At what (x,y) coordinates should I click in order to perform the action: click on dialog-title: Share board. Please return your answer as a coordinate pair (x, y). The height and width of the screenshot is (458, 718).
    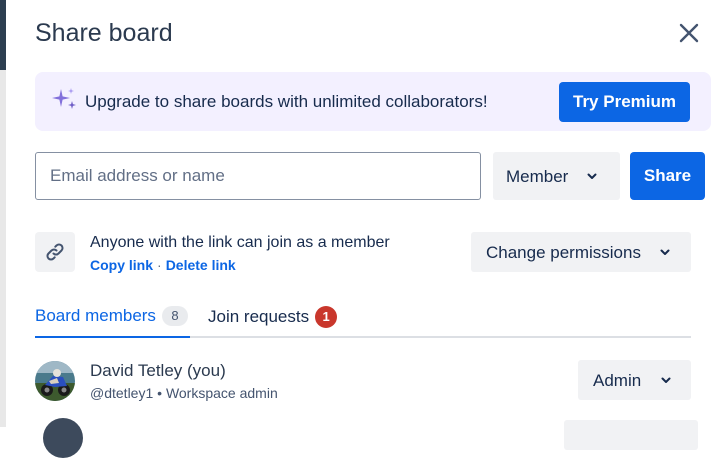
    Looking at the image, I should click on (104, 33).